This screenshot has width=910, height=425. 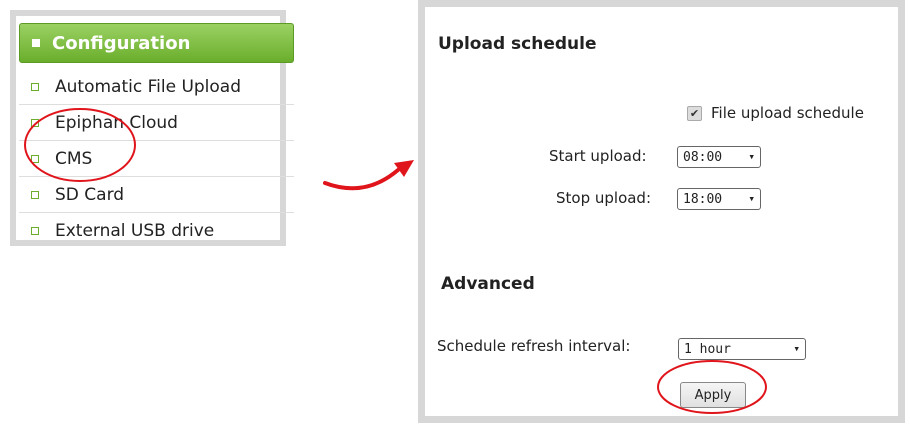 What do you see at coordinates (156, 195) in the screenshot?
I see `nav-item-sd-card: SD Card` at bounding box center [156, 195].